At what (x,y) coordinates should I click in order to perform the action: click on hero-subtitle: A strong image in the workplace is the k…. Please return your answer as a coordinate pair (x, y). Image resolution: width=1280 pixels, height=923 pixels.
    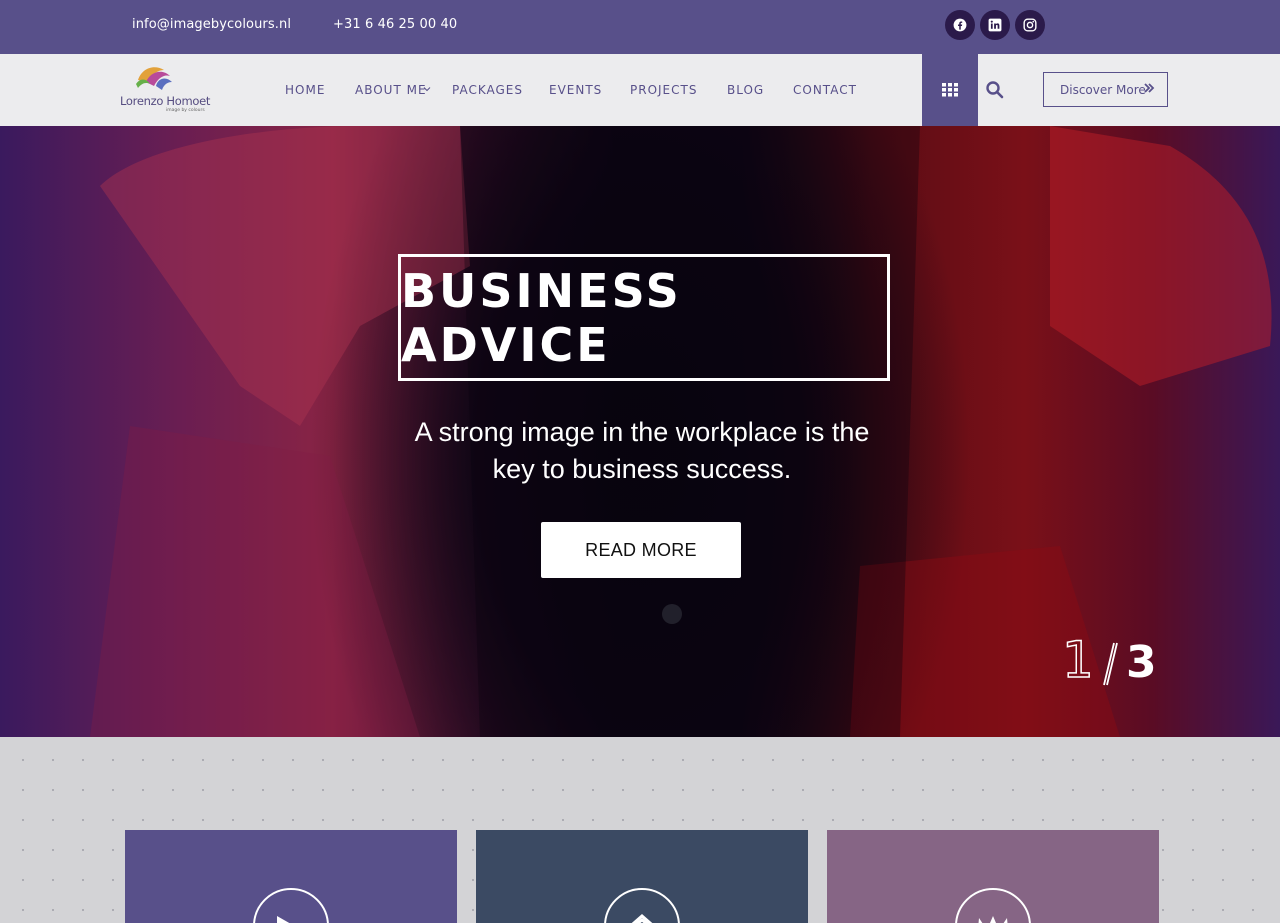
    Looking at the image, I should click on (642, 451).